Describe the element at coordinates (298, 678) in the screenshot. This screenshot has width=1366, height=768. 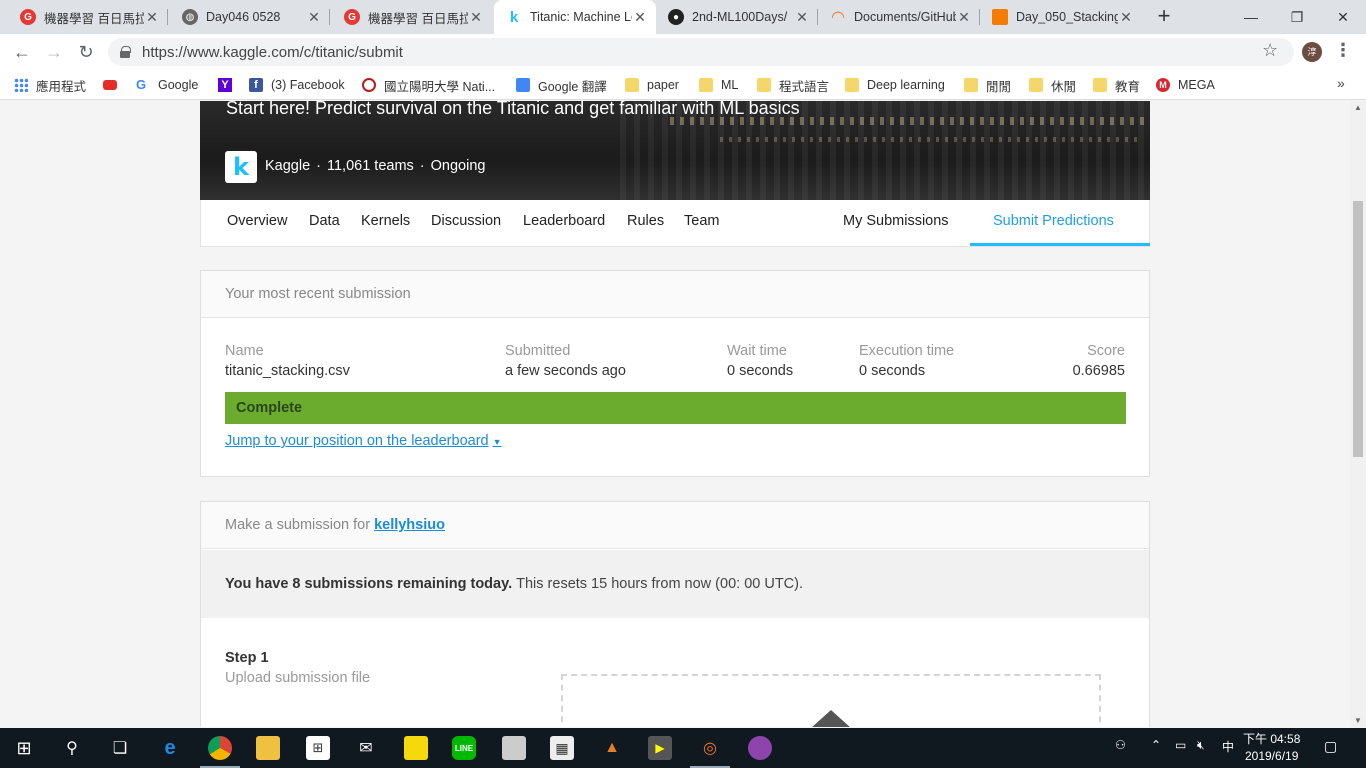
I see `step-subtitle: Upload submission file` at that location.